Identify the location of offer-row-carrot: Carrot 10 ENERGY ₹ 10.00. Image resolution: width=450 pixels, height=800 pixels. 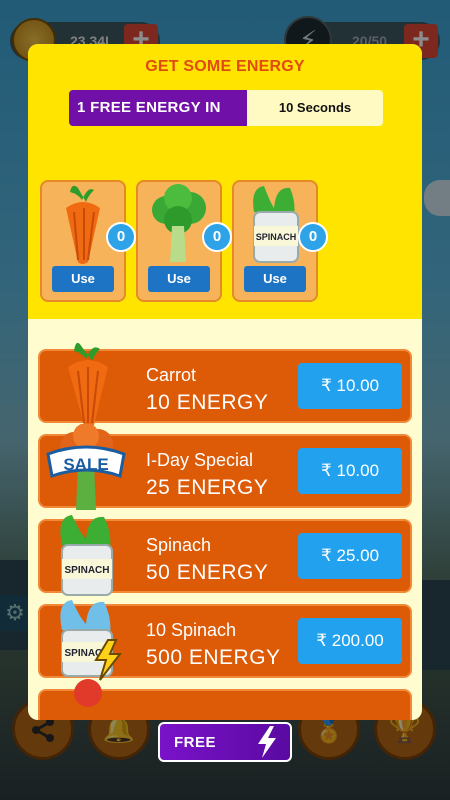
(225, 384).